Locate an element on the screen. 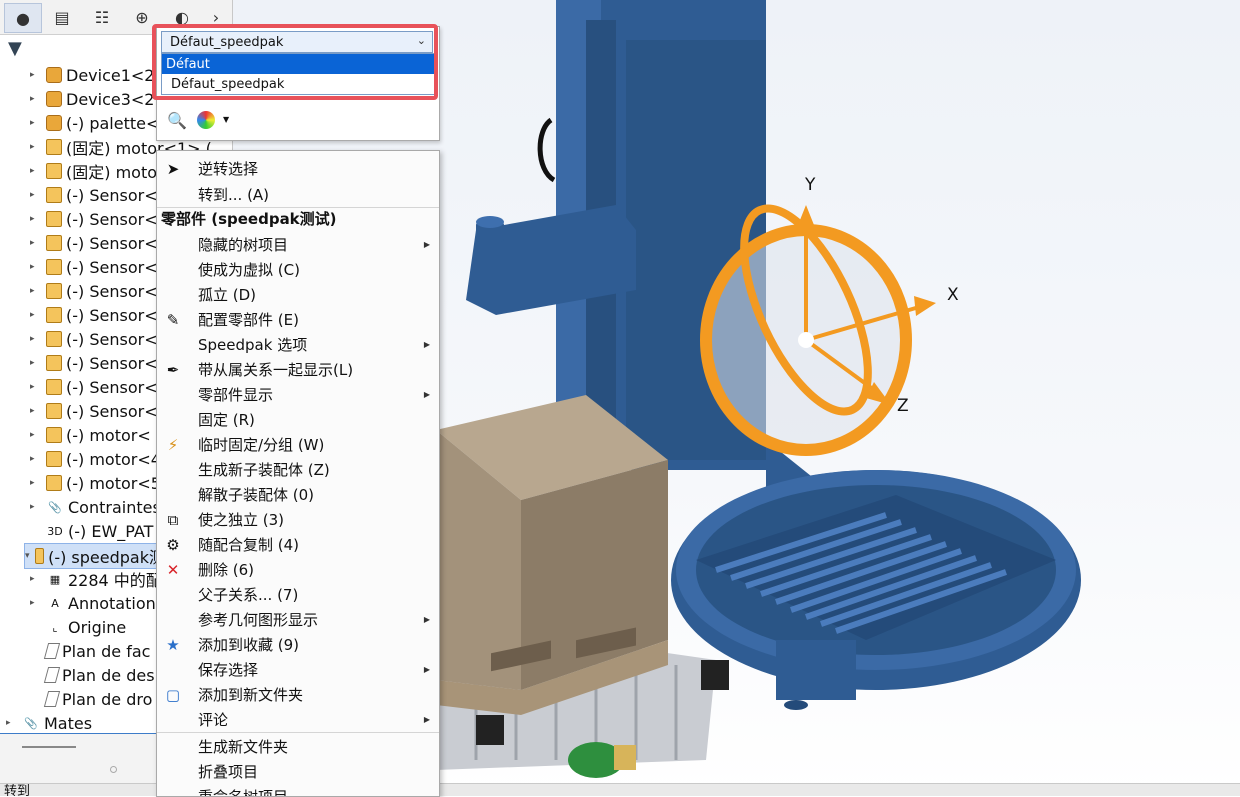 This screenshot has width=1240, height=797. context-menu-item-label: 删除 (6) is located at coordinates (226, 570).